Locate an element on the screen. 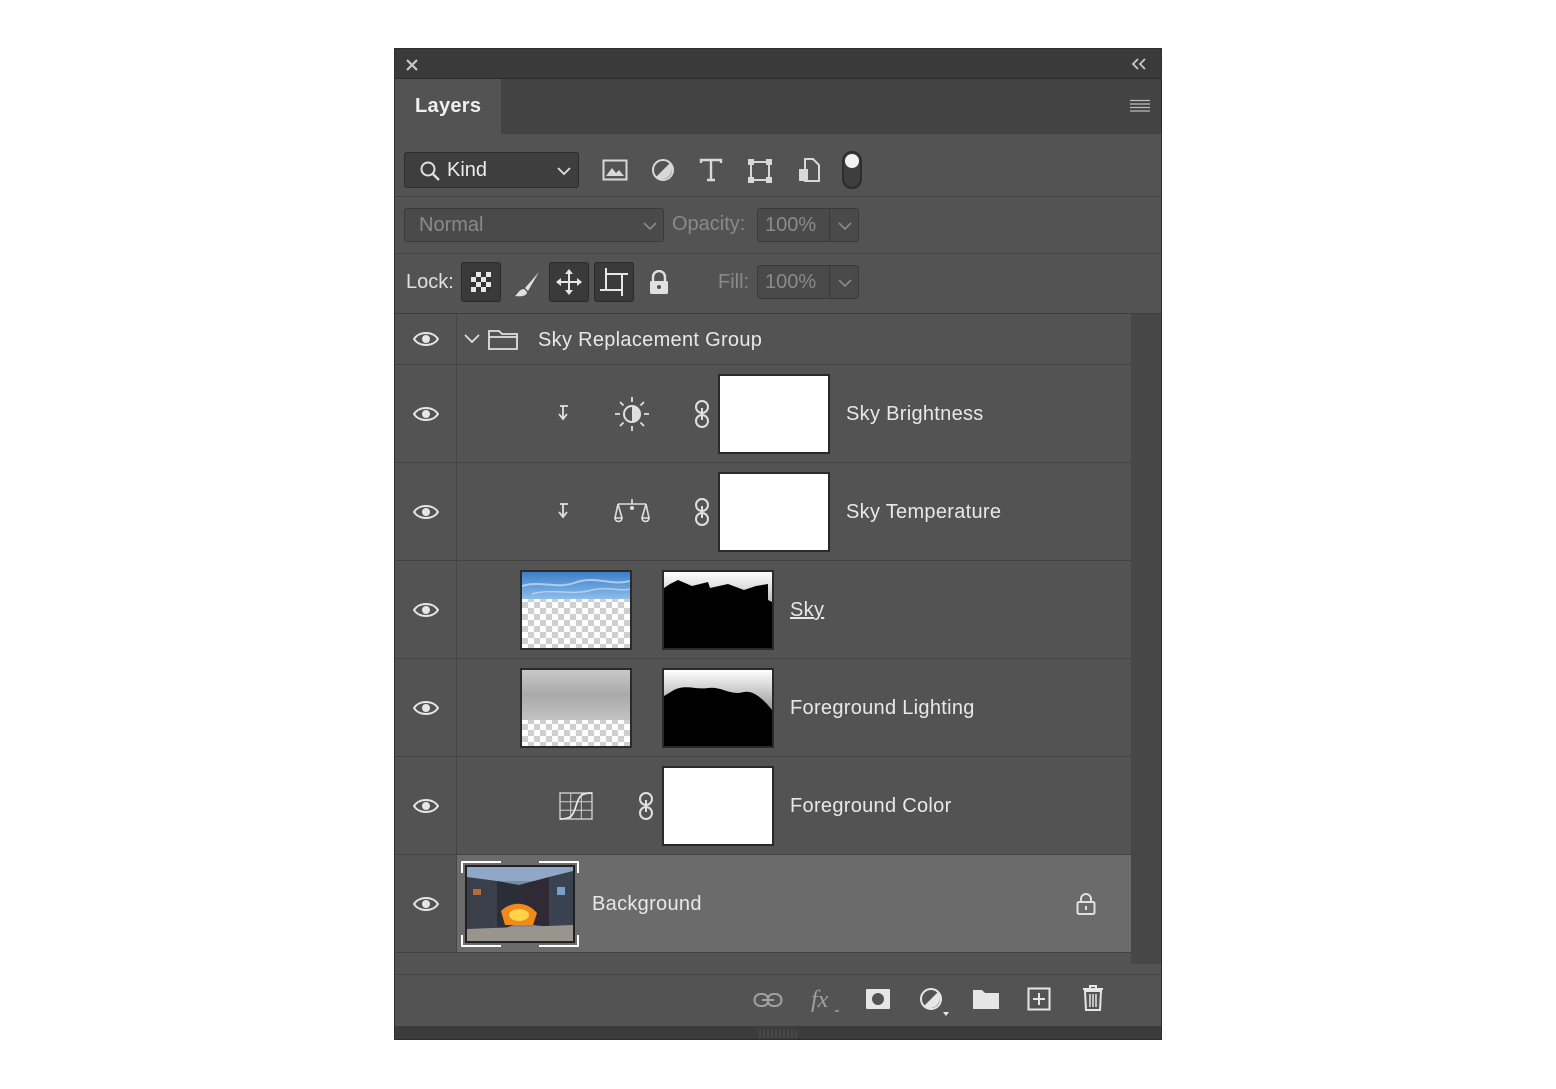 The height and width of the screenshot is (1089, 1556). opacity-field: 100% is located at coordinates (808, 225).